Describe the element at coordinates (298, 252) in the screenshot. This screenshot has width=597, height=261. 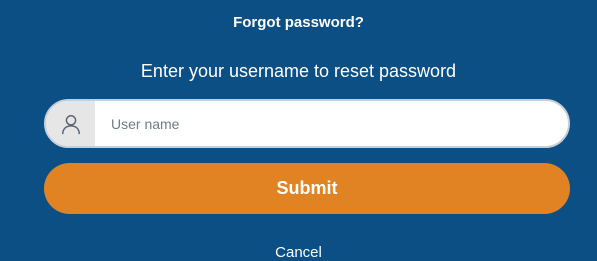
I see `cancel-link: Cancel` at that location.